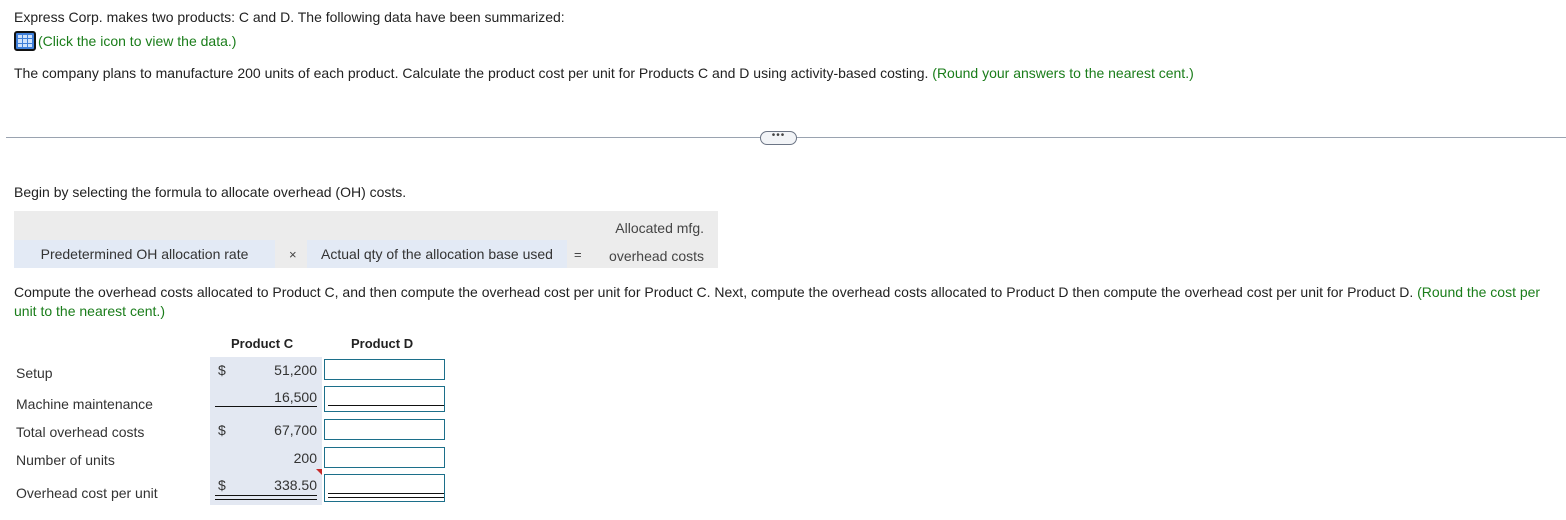 The height and width of the screenshot is (520, 1566). I want to click on view-data-link: (Click the icon to view the data.), so click(125, 41).